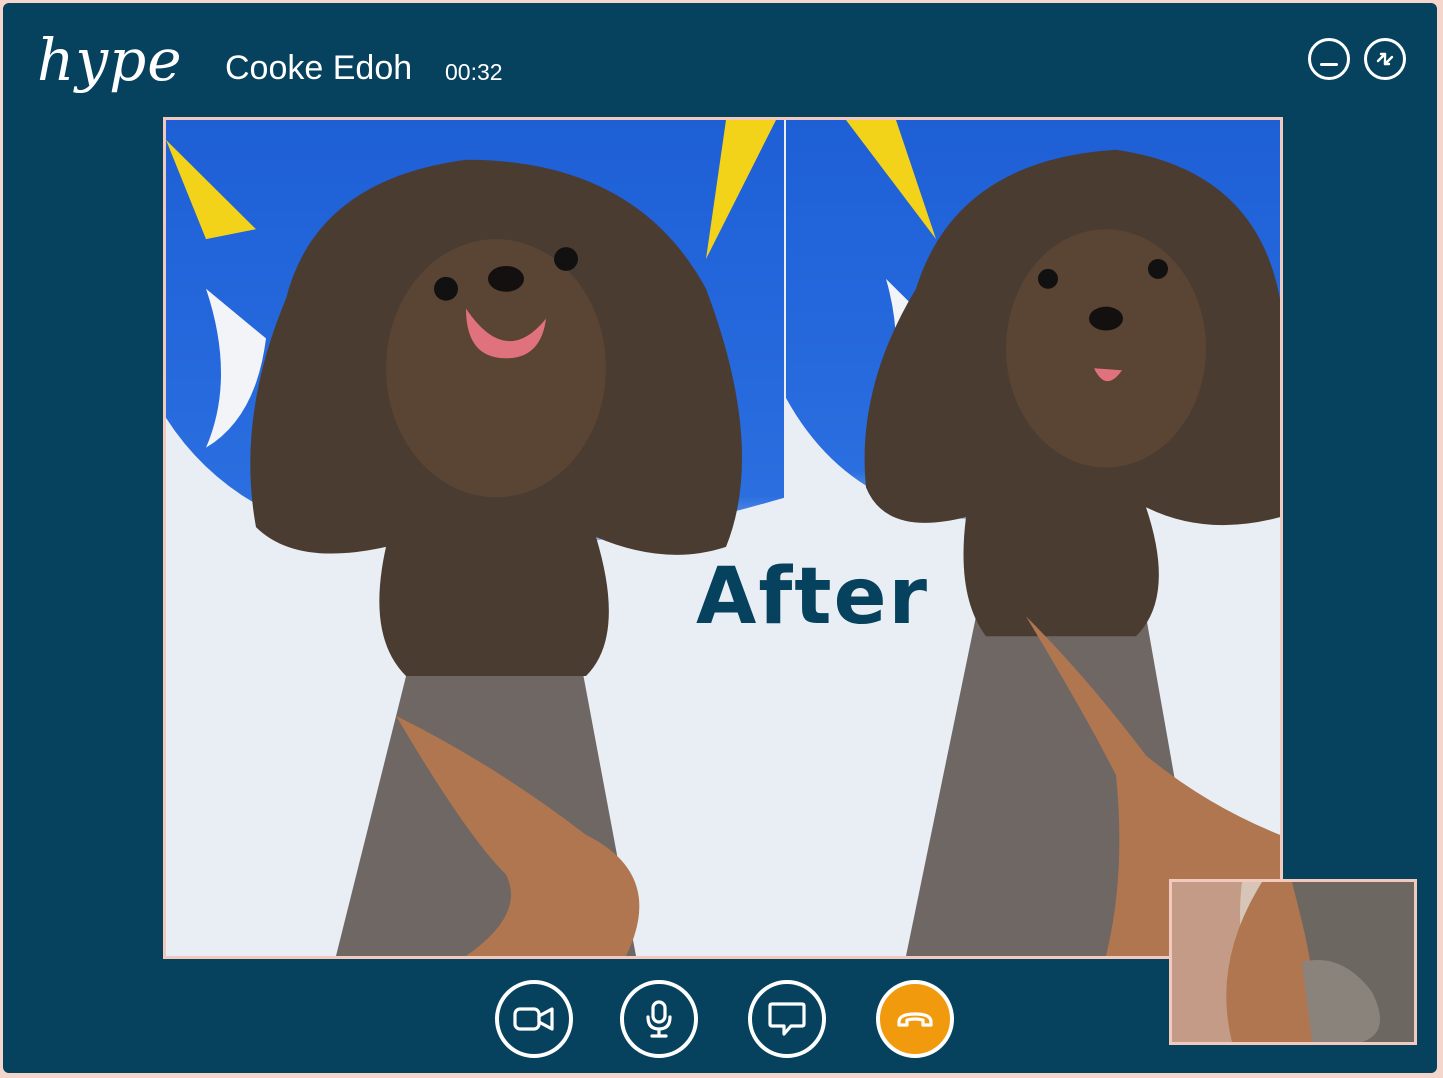  I want to click on toggle-camera-button, so click(534, 1019).